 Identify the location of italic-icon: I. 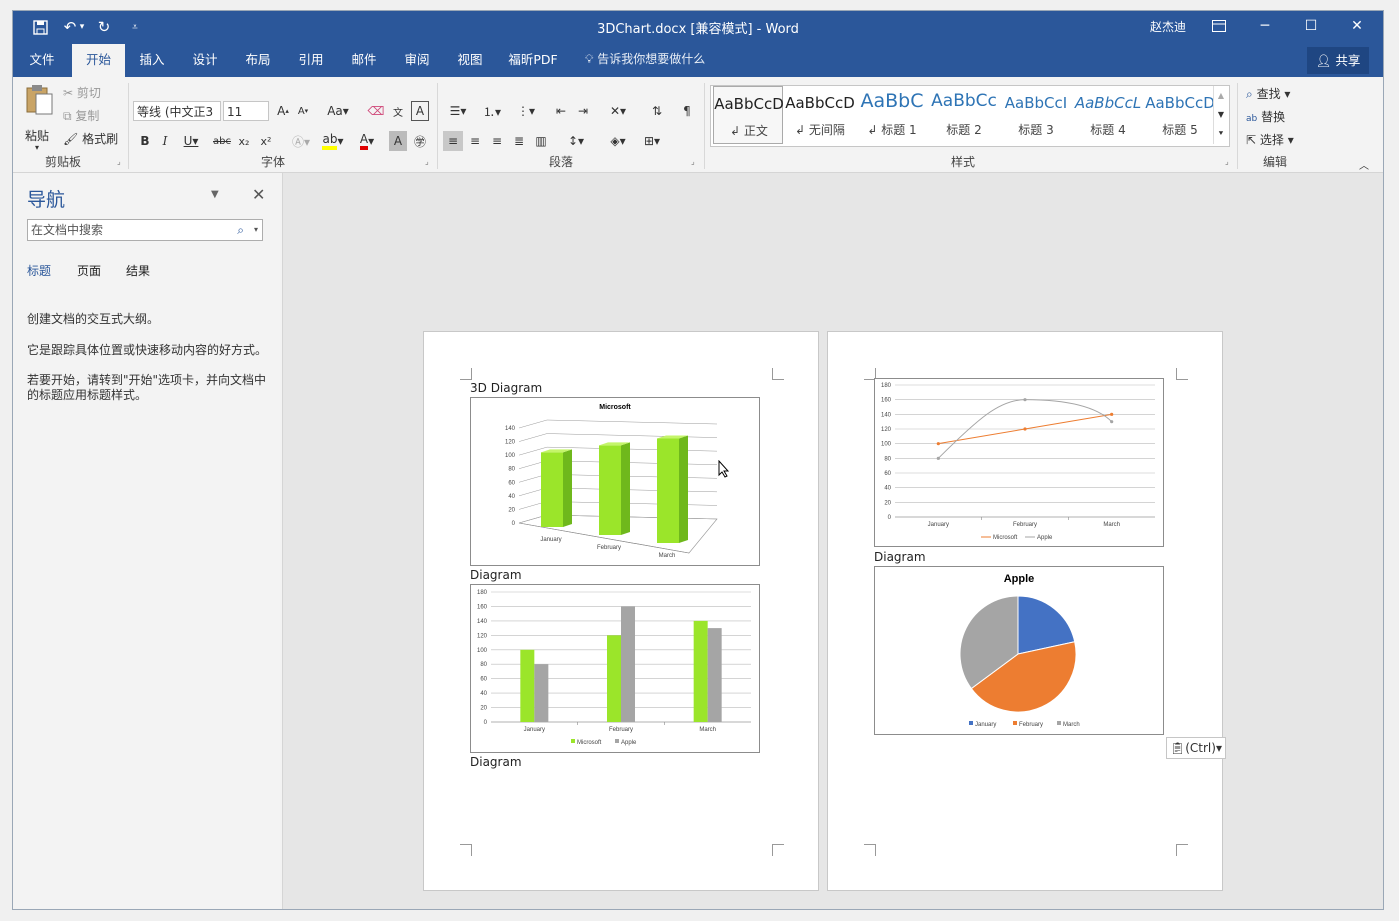
(165, 141).